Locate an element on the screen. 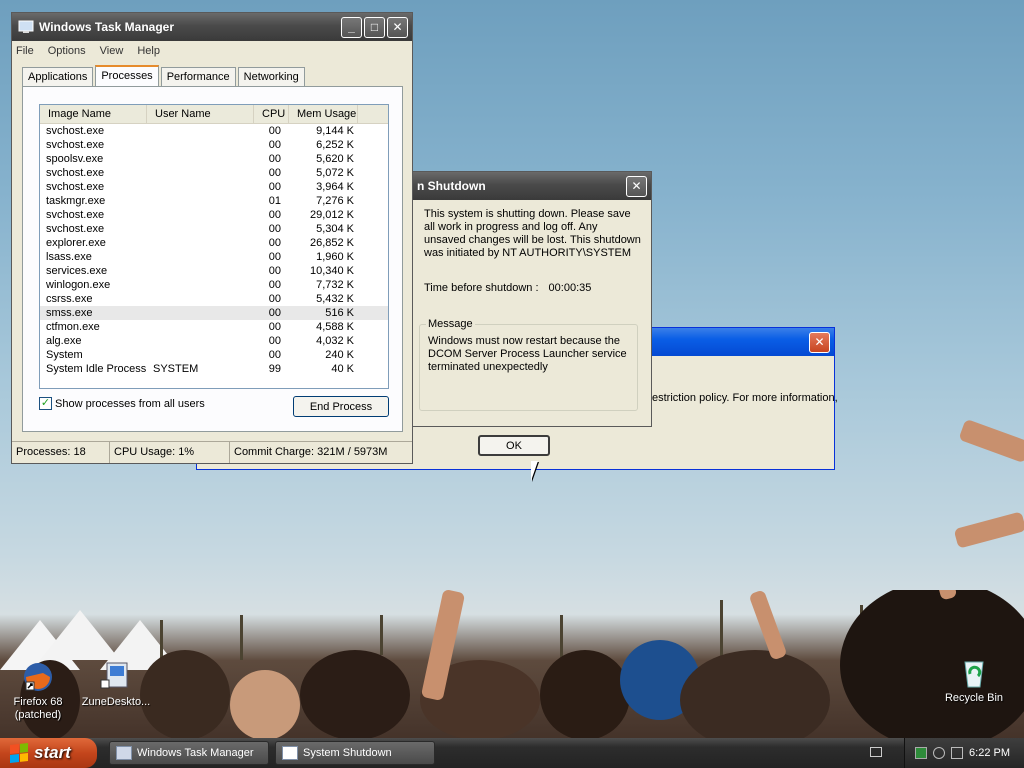  menu-file: File is located at coordinates (25, 51).